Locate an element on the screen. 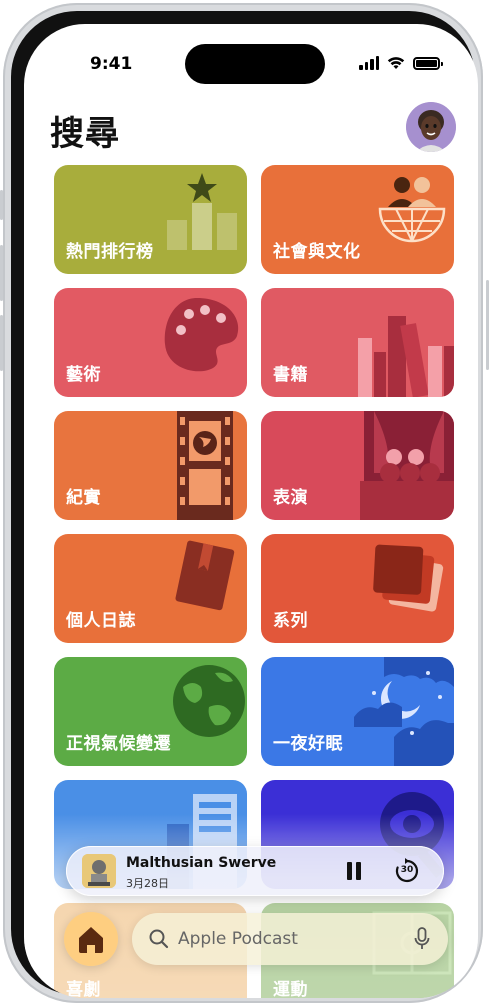 The width and height of the screenshot is (489, 1008). skip-seconds-label: 30 is located at coordinates (407, 870).